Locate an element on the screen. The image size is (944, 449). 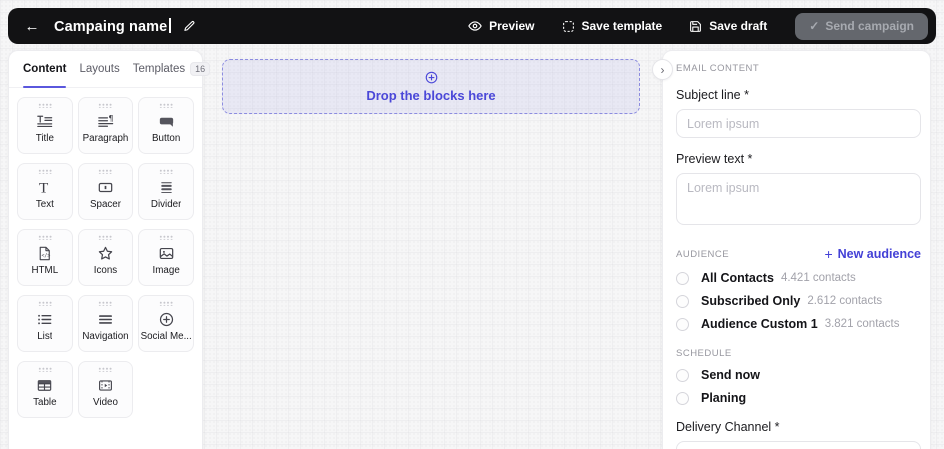
campaign-name-input: Campaing name is located at coordinates (112, 26).